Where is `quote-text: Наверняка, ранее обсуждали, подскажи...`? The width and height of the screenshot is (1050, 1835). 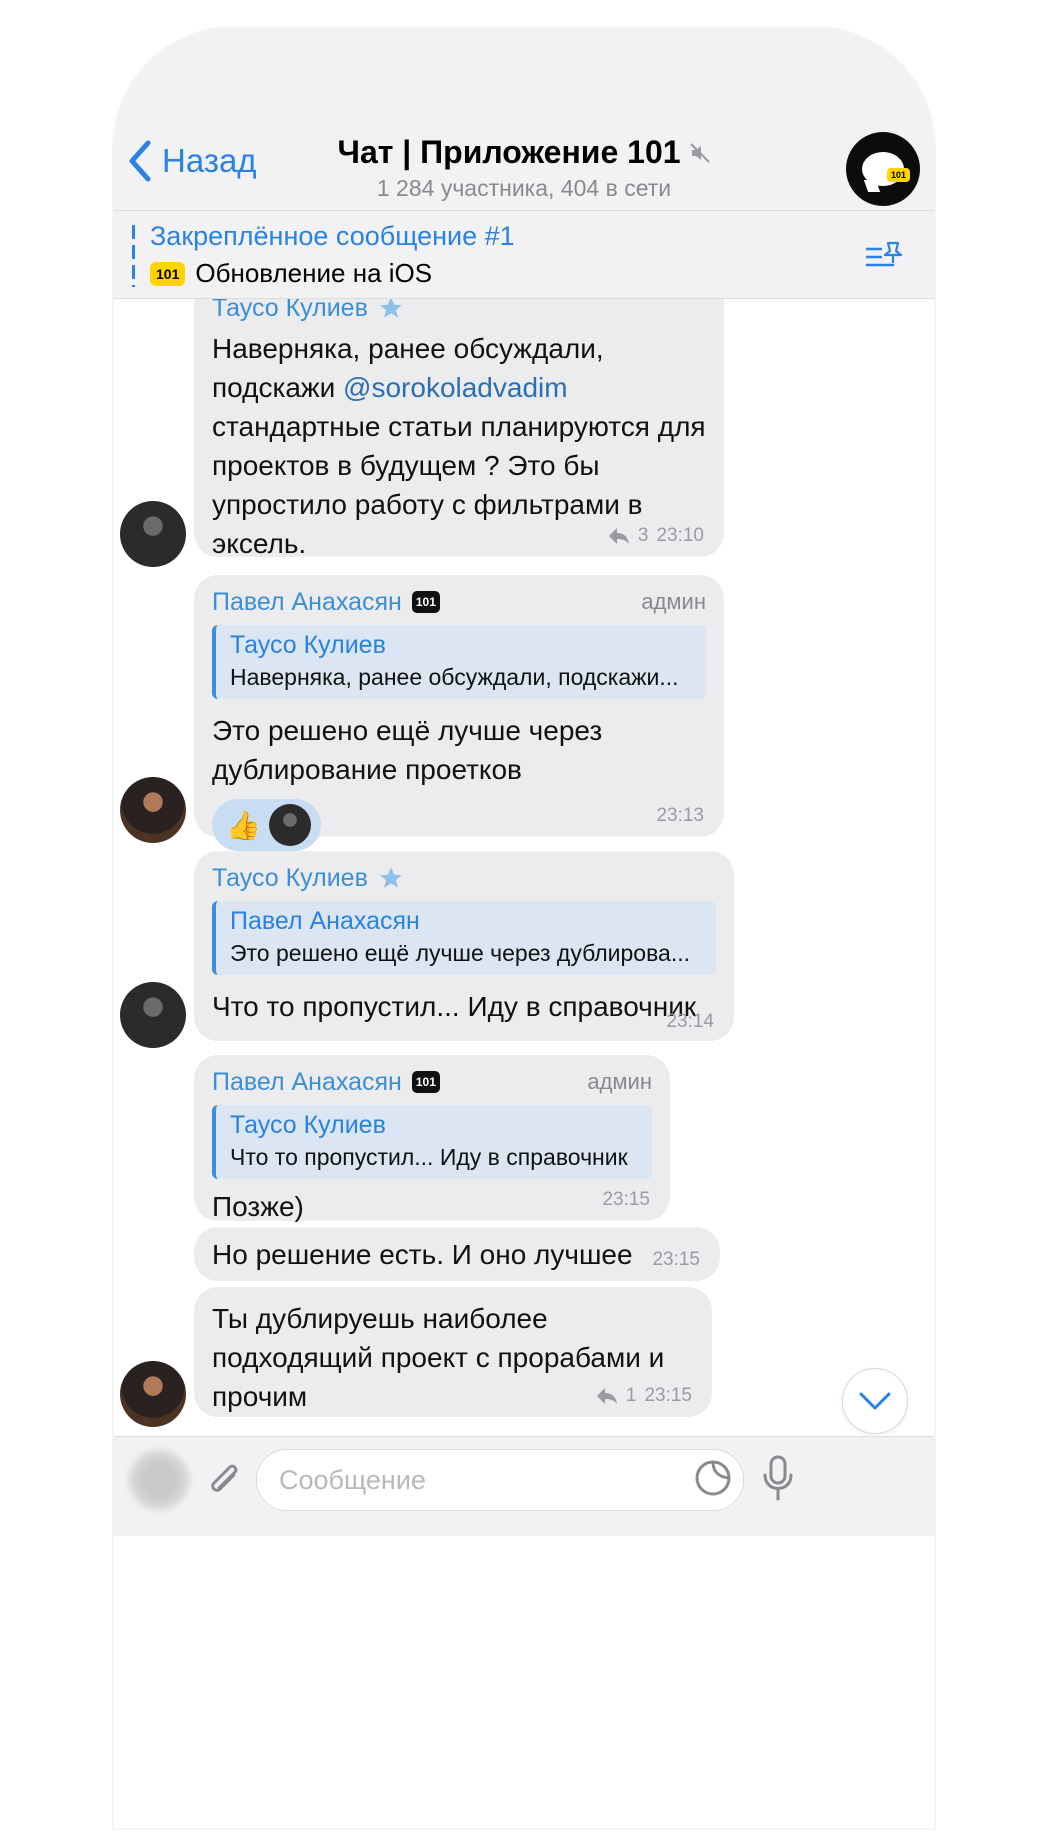
quote-text: Наверняка, ранее обсуждали, подскажи... is located at coordinates (454, 677).